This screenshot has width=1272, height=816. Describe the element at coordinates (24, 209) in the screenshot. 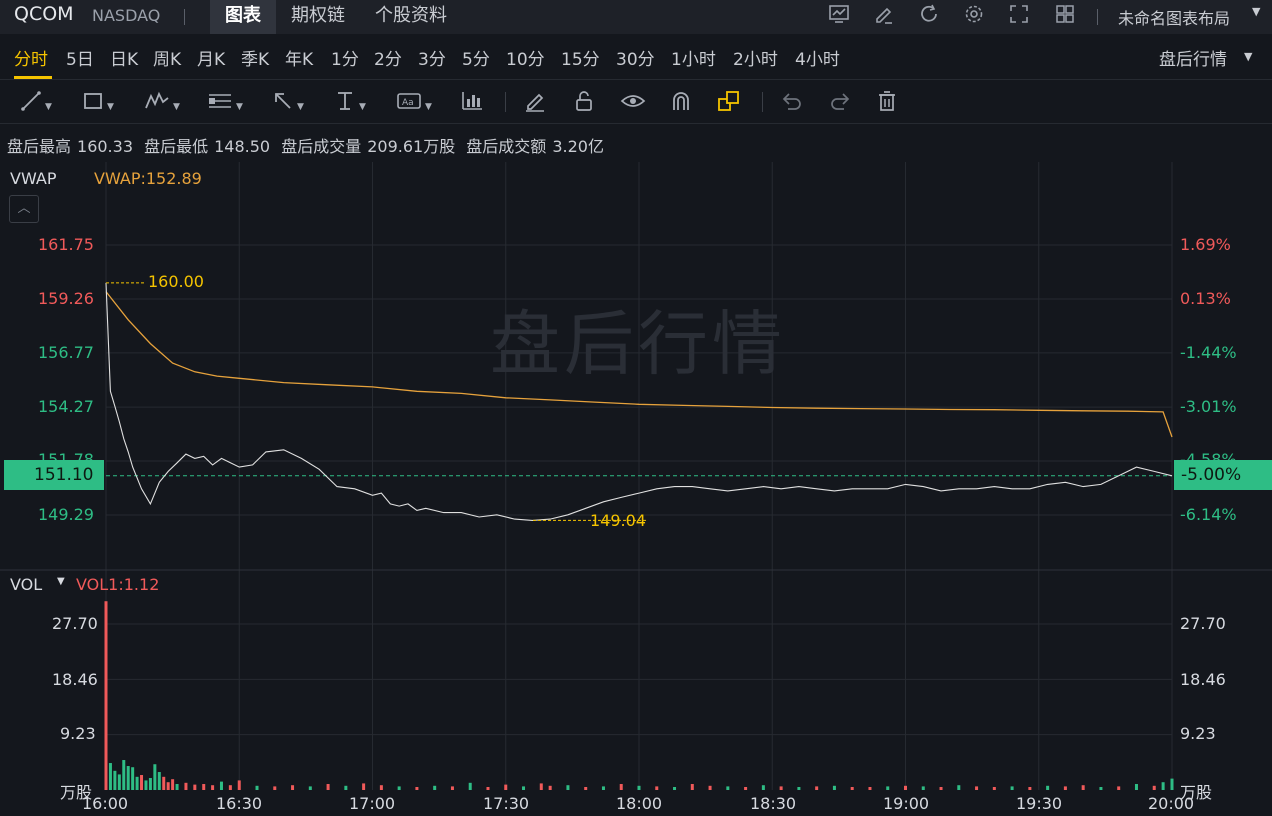

I see `collapse-icon: ︿` at that location.